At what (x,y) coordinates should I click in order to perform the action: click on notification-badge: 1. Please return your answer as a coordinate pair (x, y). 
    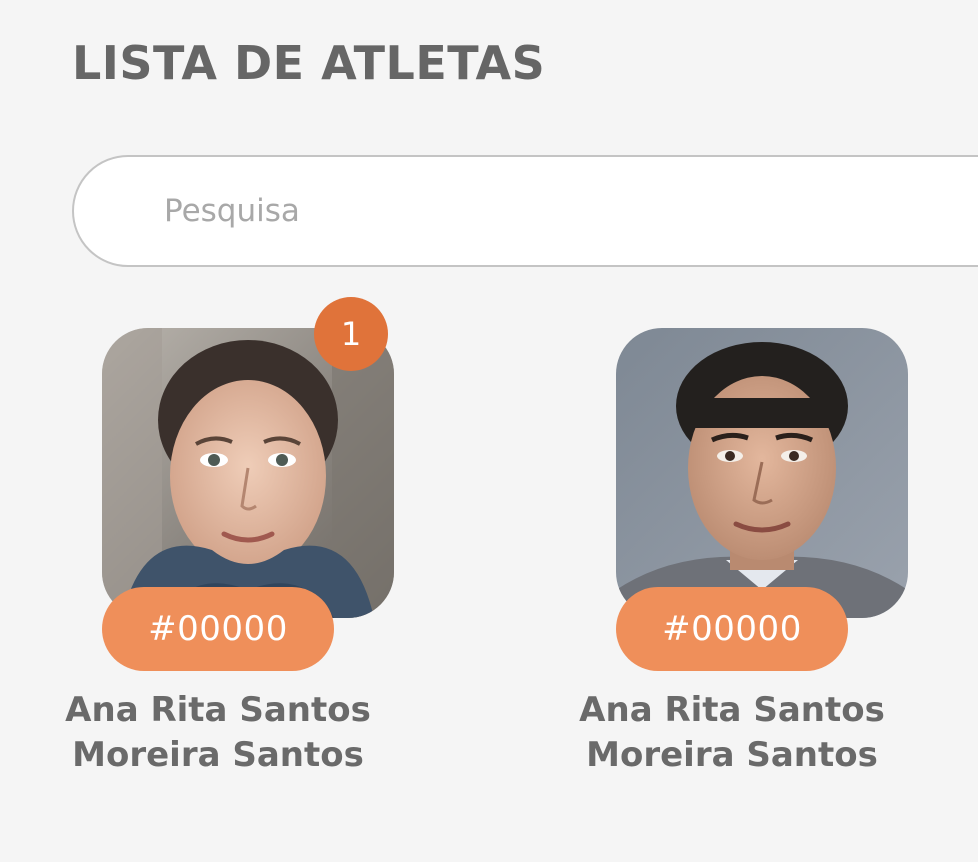
    Looking at the image, I should click on (351, 334).